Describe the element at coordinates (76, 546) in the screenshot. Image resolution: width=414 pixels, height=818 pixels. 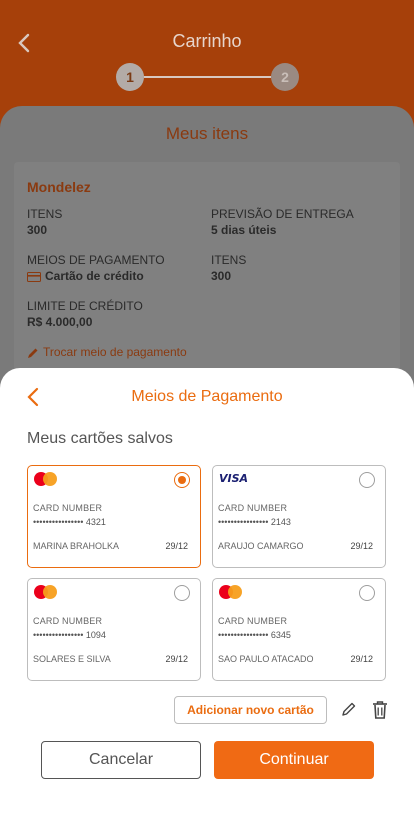
I see `card-holder: MARINA BRAHOLKA` at that location.